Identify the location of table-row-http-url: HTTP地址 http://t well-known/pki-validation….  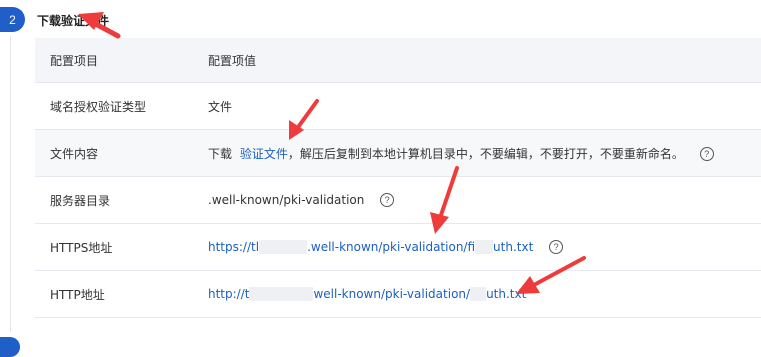
(398, 294).